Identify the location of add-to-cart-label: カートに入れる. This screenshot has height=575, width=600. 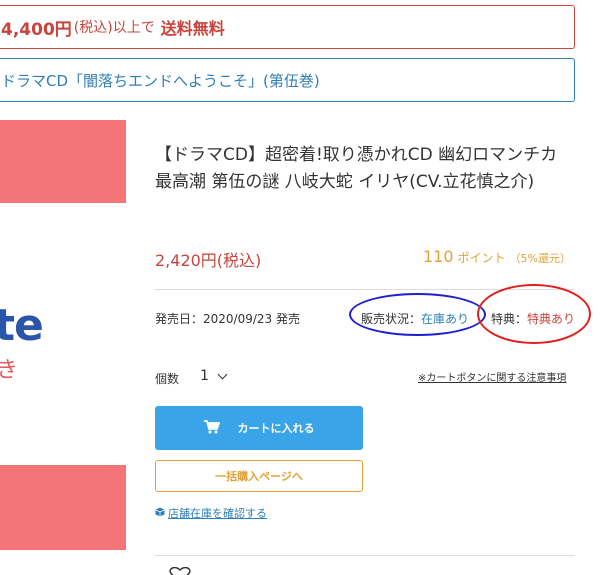
(276, 428).